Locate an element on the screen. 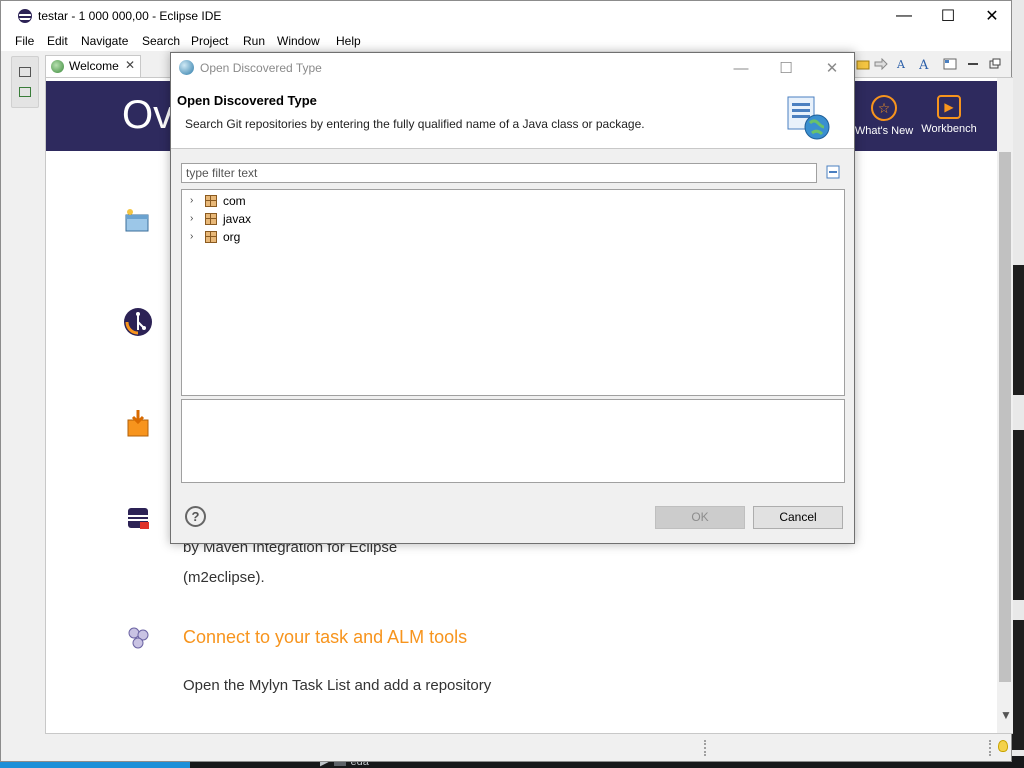 This screenshot has height=768, width=1024. play-icon: ▶ is located at coordinates (949, 107).